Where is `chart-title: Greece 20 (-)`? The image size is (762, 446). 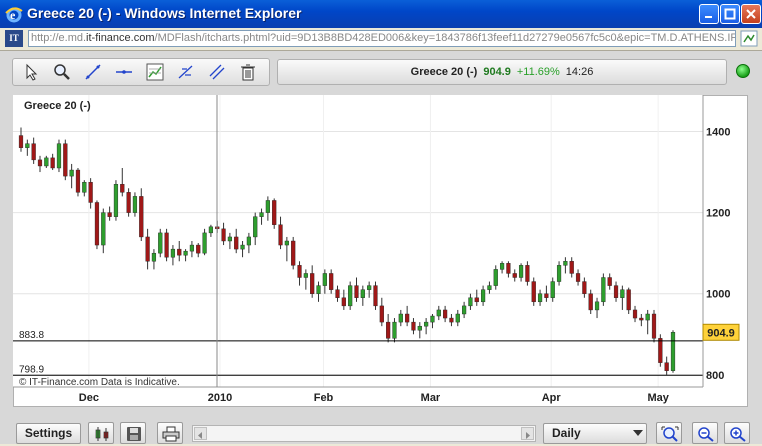
chart-title: Greece 20 (-) is located at coordinates (57, 106).